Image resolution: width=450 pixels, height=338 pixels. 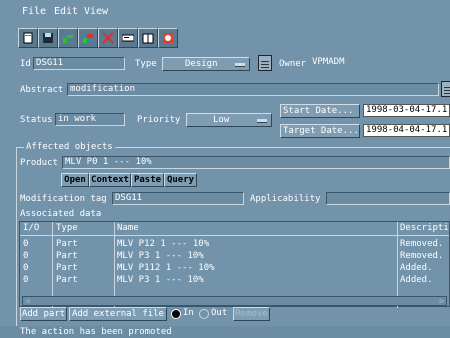 What do you see at coordinates (234, 255) in the screenshot?
I see `table-row: 0 Part MLV P3 1 --- 10% Removed.` at bounding box center [234, 255].